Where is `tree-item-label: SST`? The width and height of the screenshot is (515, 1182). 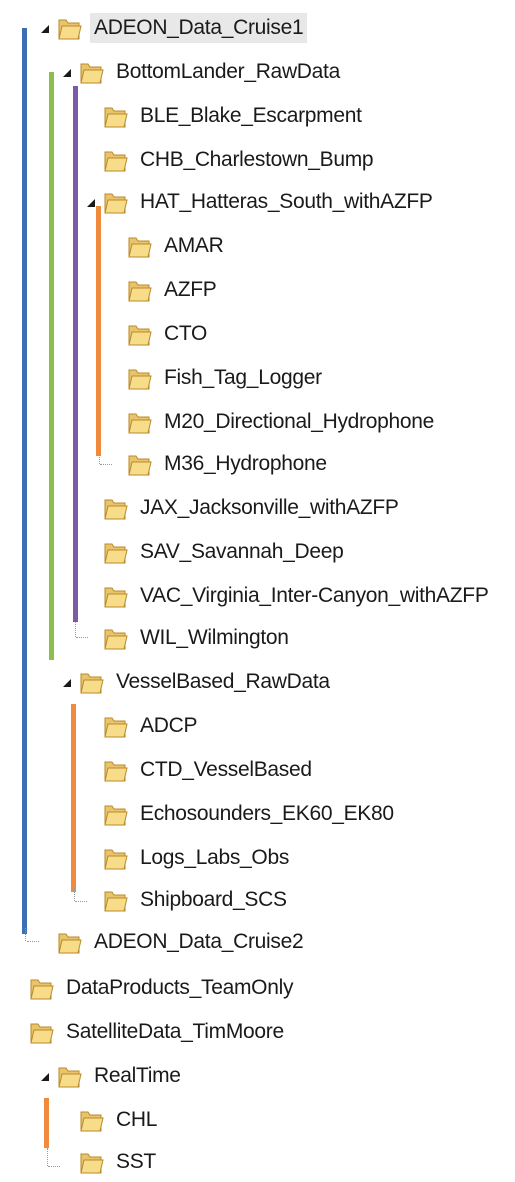 tree-item-label: SST is located at coordinates (136, 1161).